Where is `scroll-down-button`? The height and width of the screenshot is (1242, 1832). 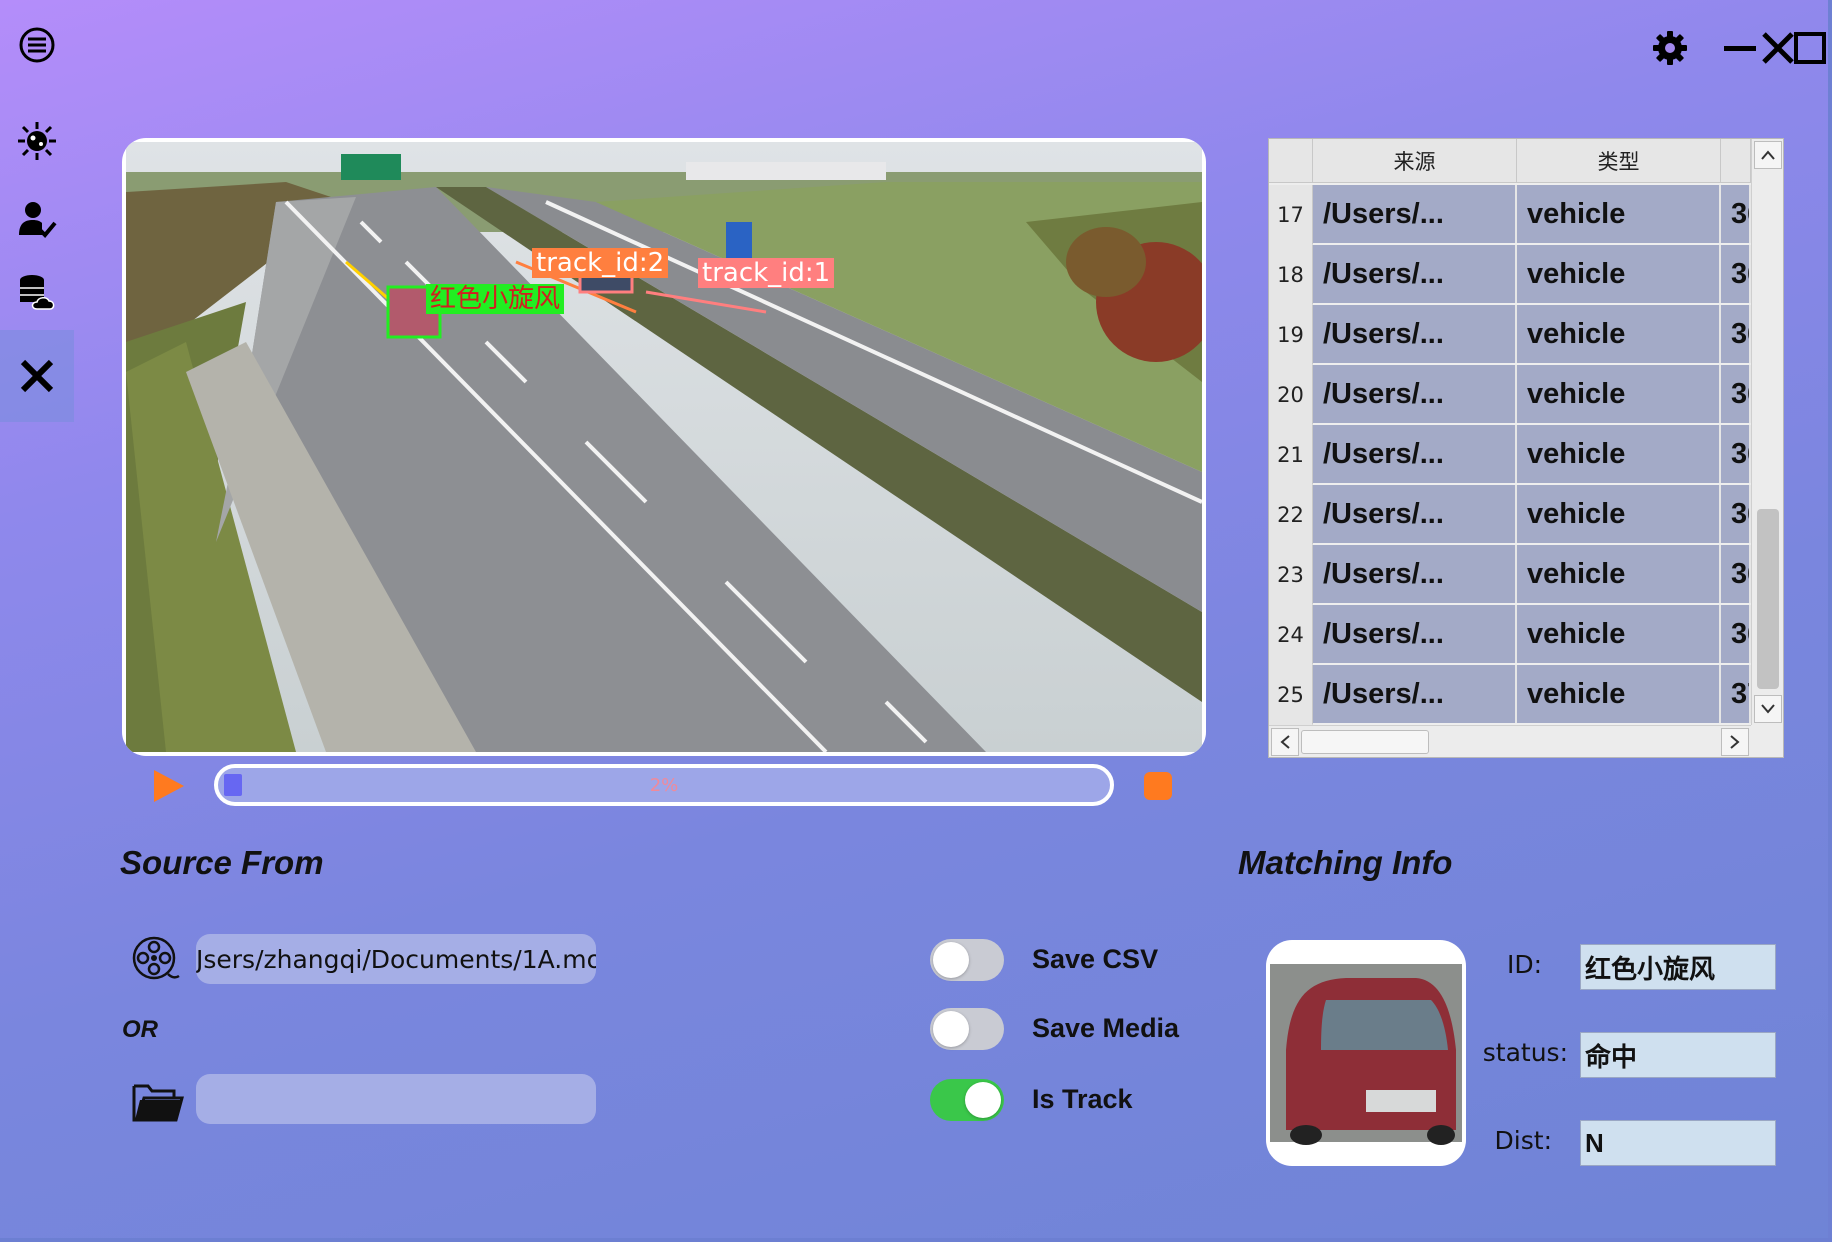 scroll-down-button is located at coordinates (1768, 709).